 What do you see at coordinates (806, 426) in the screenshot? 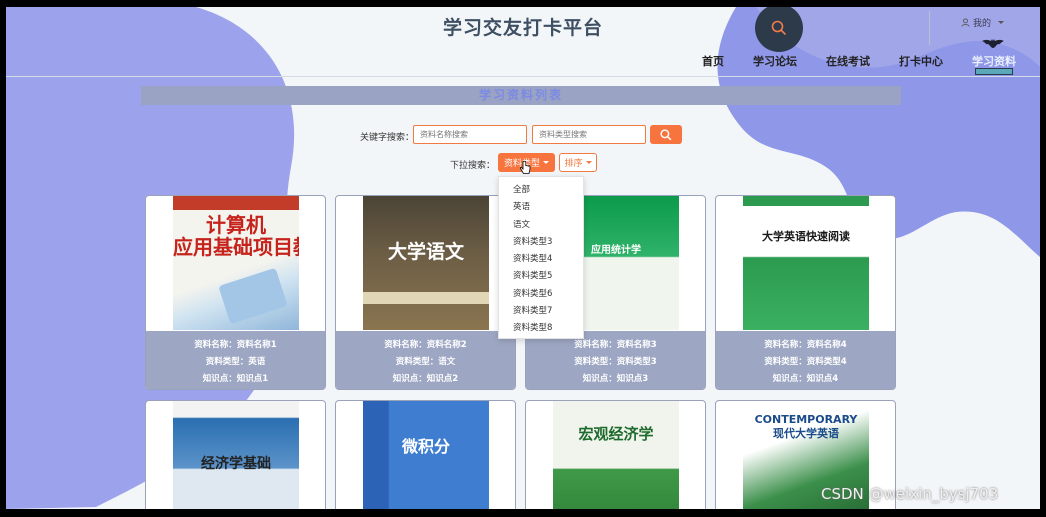
I see `book-cover-title: CONTEMPORARY 现代大学英语` at bounding box center [806, 426].